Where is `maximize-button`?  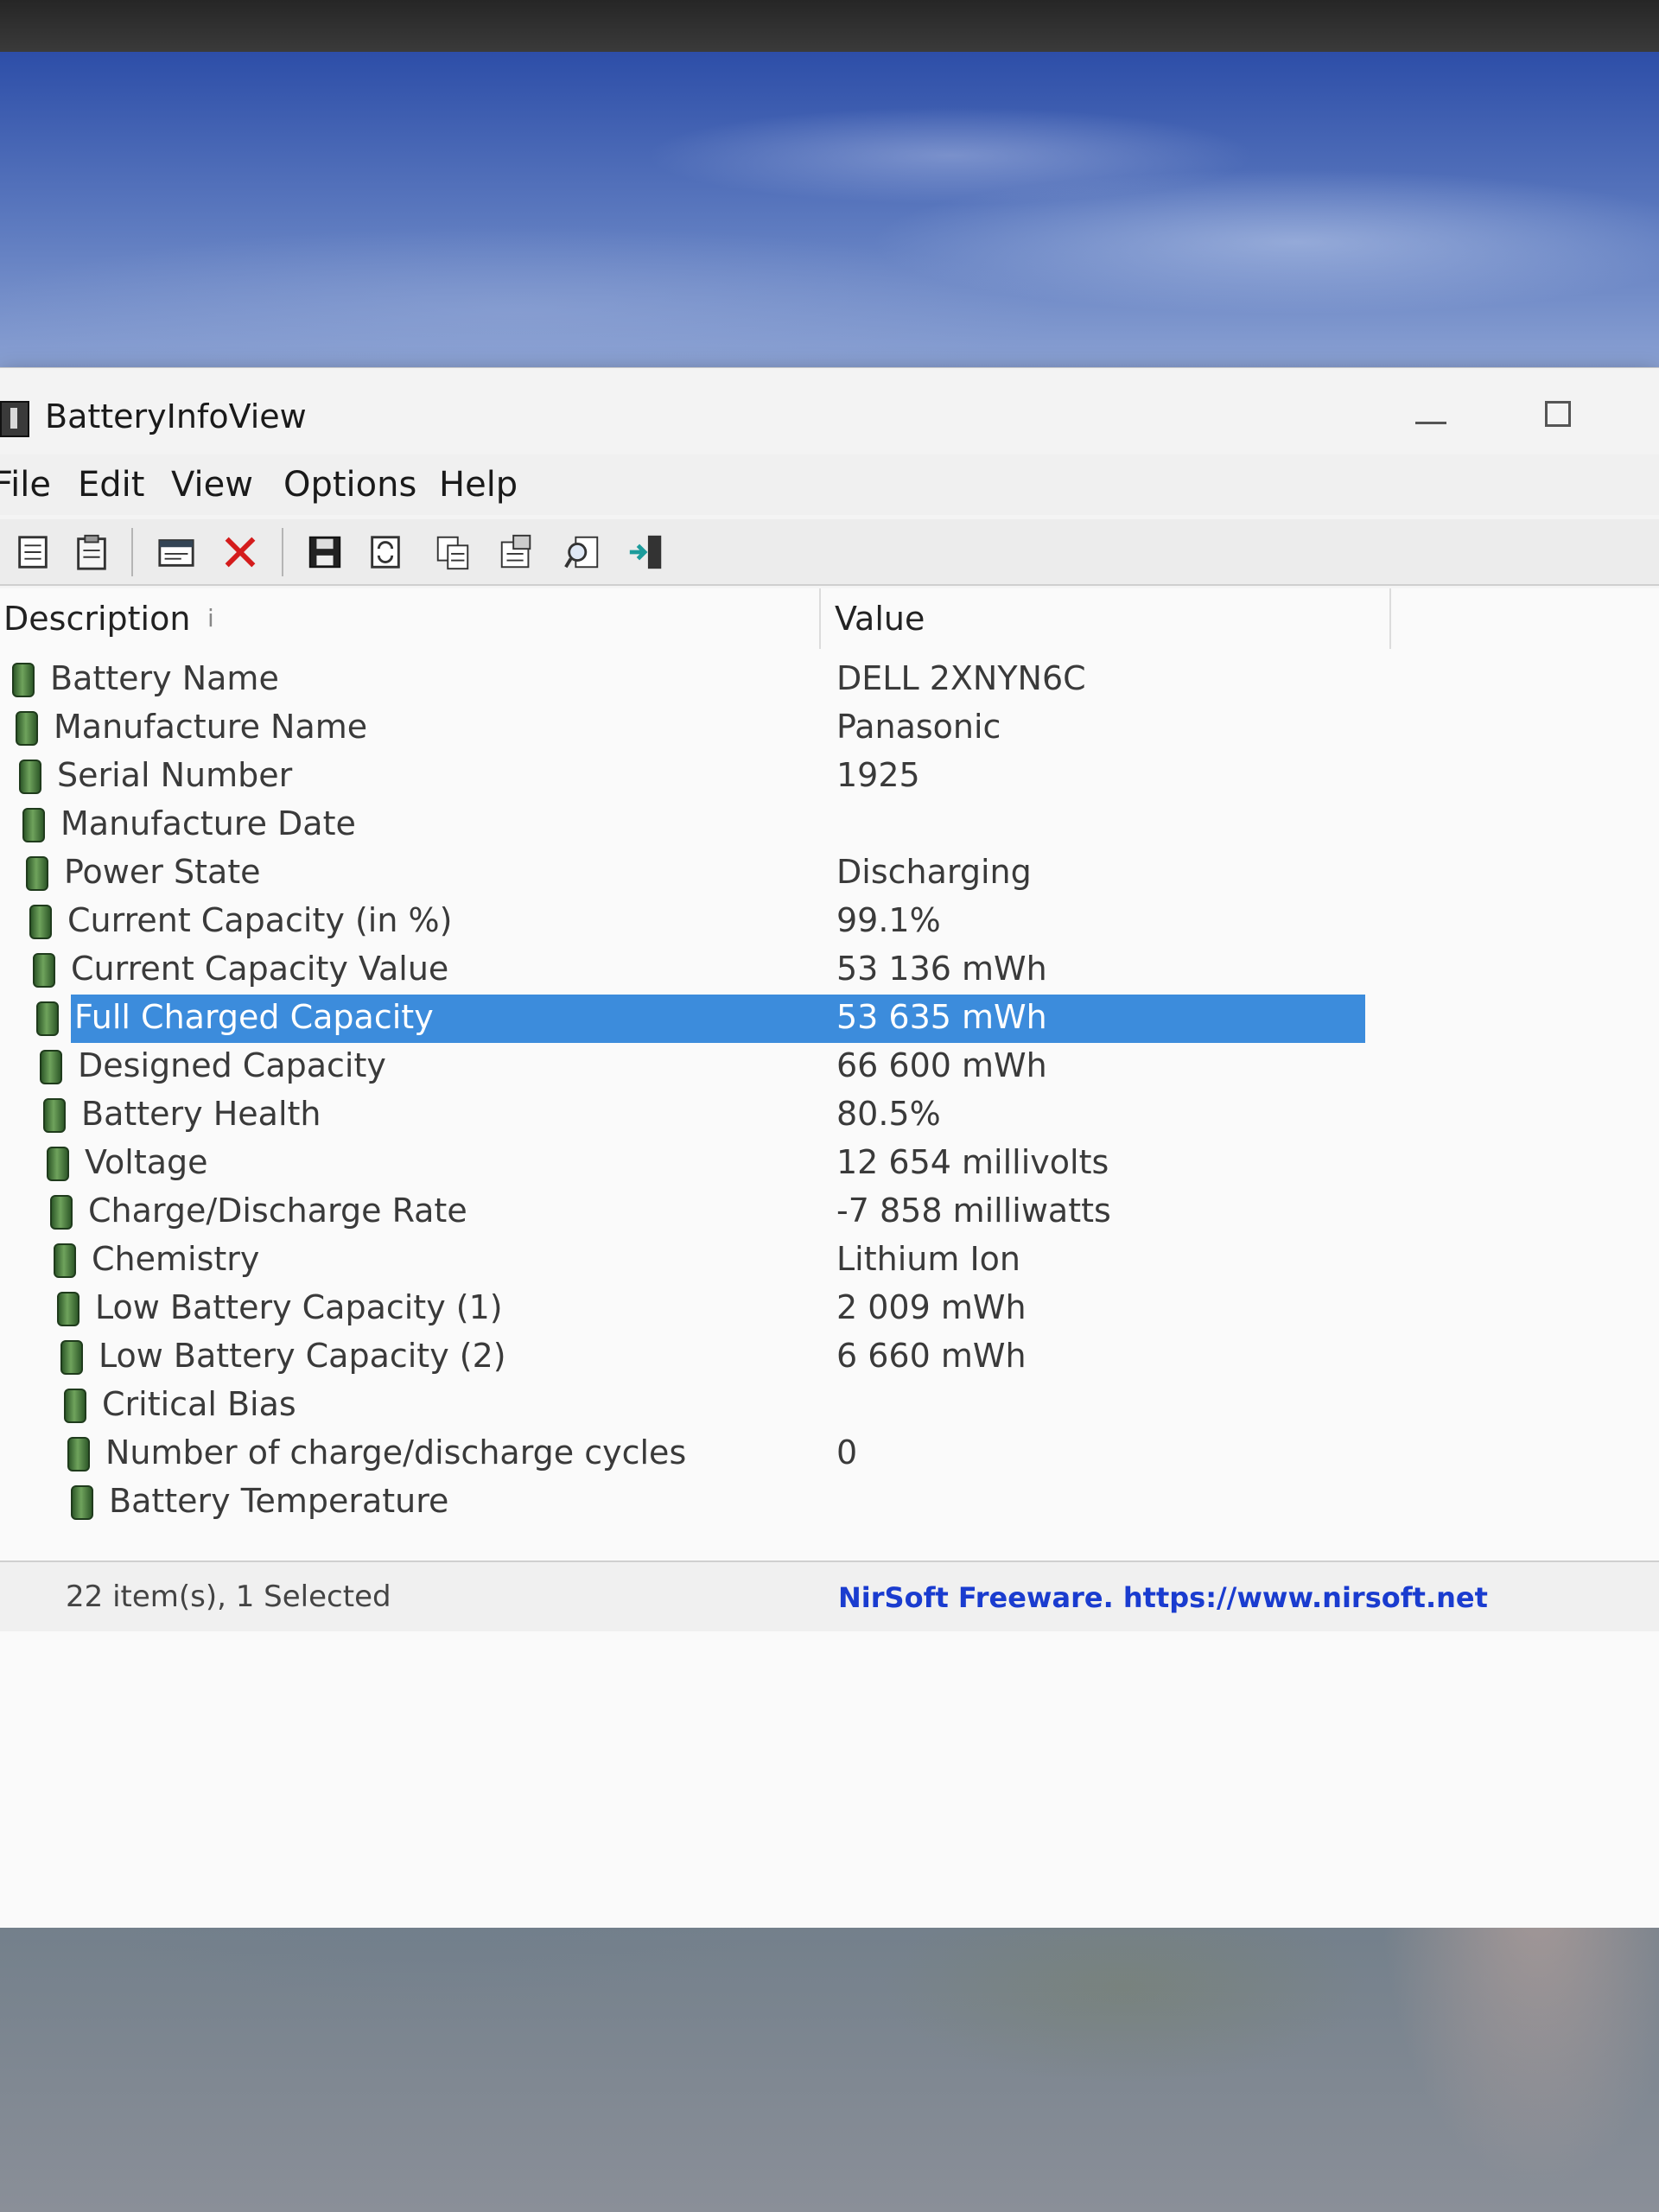
maximize-button is located at coordinates (1560, 415).